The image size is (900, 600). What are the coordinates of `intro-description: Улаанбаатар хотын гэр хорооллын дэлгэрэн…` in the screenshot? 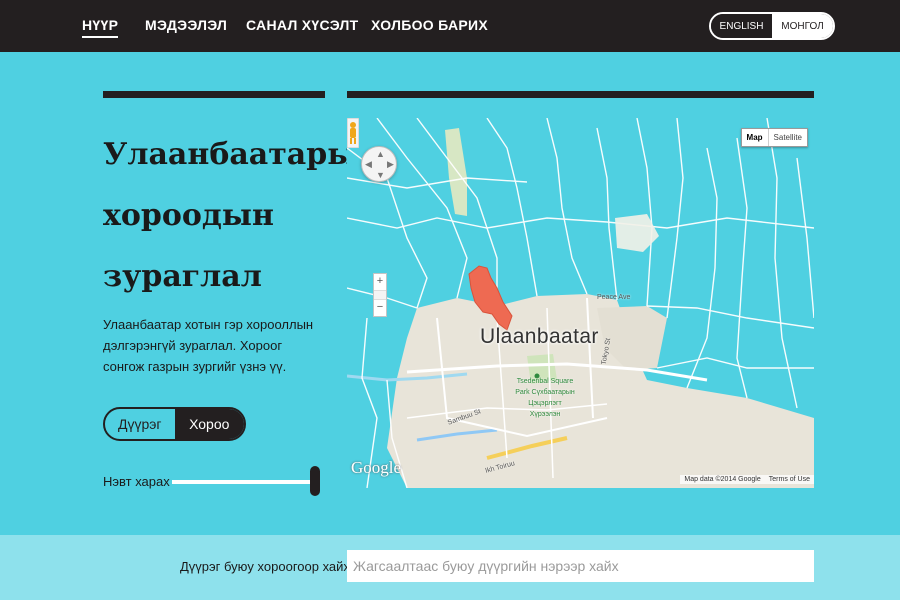 It's located at (208, 345).